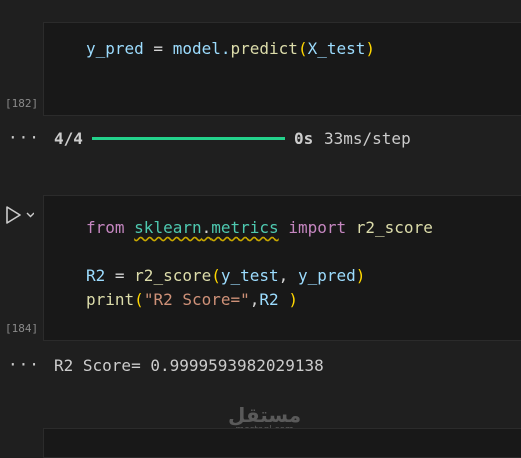 Image resolution: width=521 pixels, height=458 pixels. Describe the element at coordinates (265, 415) in the screenshot. I see `watermark-arabic: مستقل` at that location.